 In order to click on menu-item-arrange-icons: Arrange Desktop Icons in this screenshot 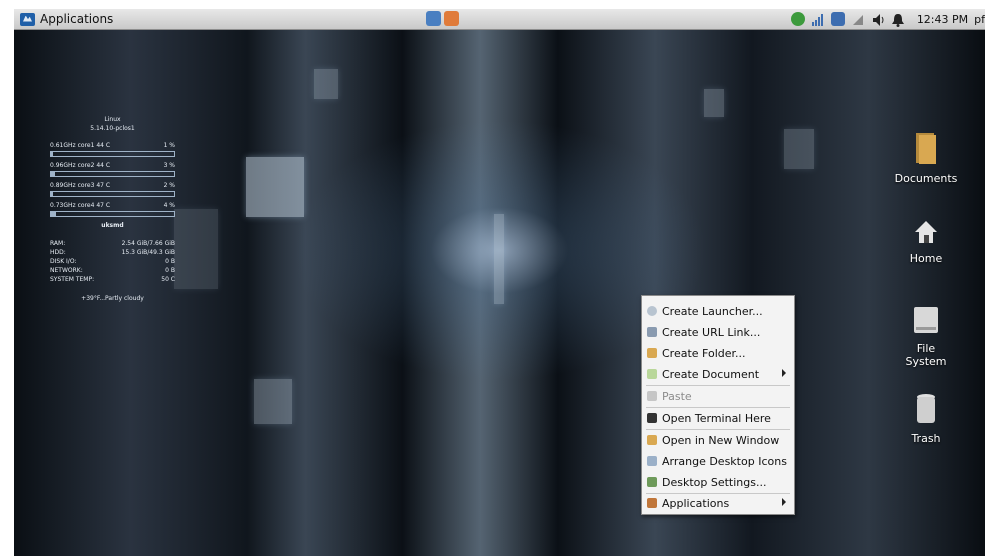, I will do `click(718, 461)`.